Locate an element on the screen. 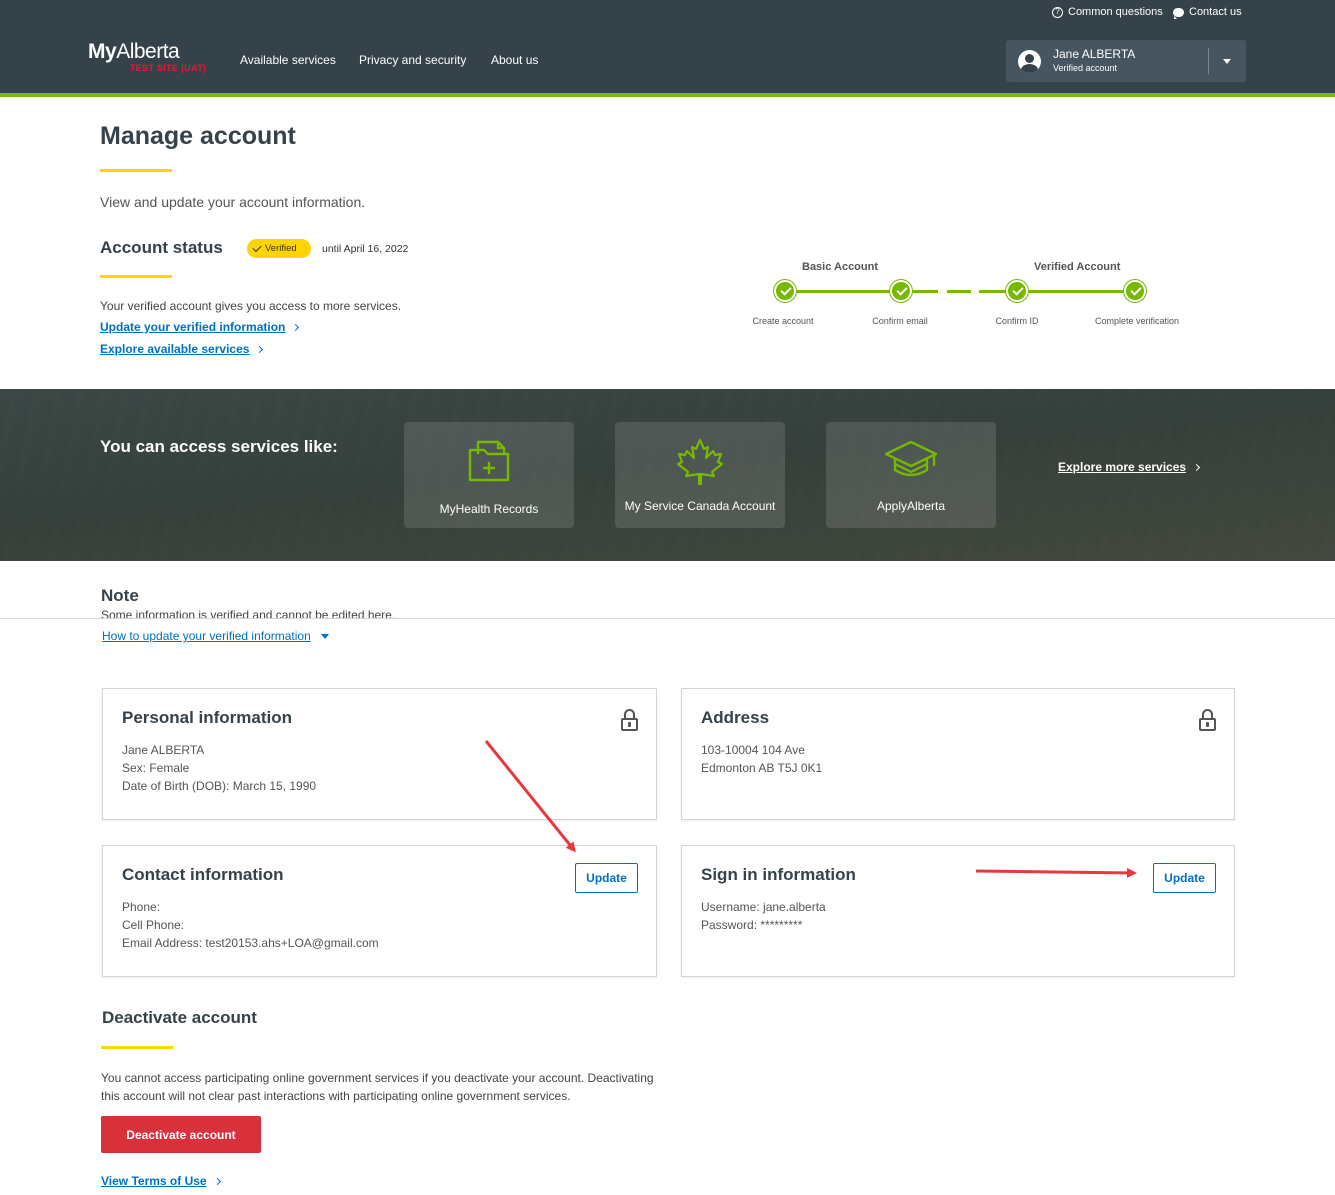  note-heading: Note is located at coordinates (120, 595).